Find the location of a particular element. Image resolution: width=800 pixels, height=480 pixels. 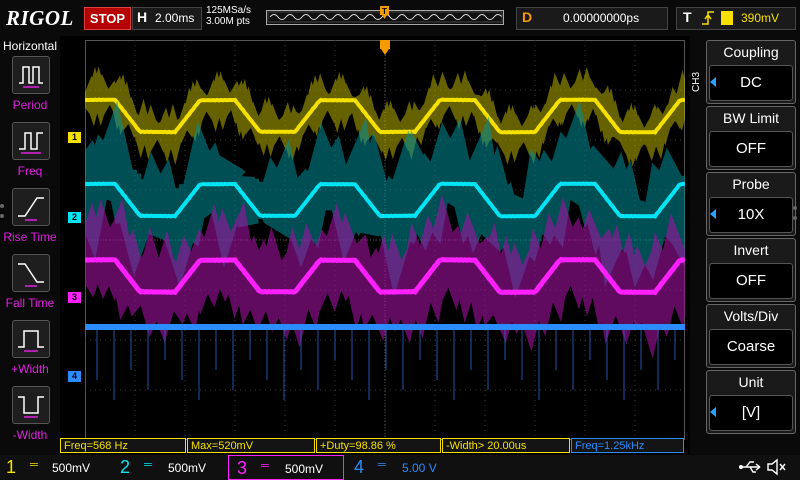

ch4-number: 4 is located at coordinates (359, 467).